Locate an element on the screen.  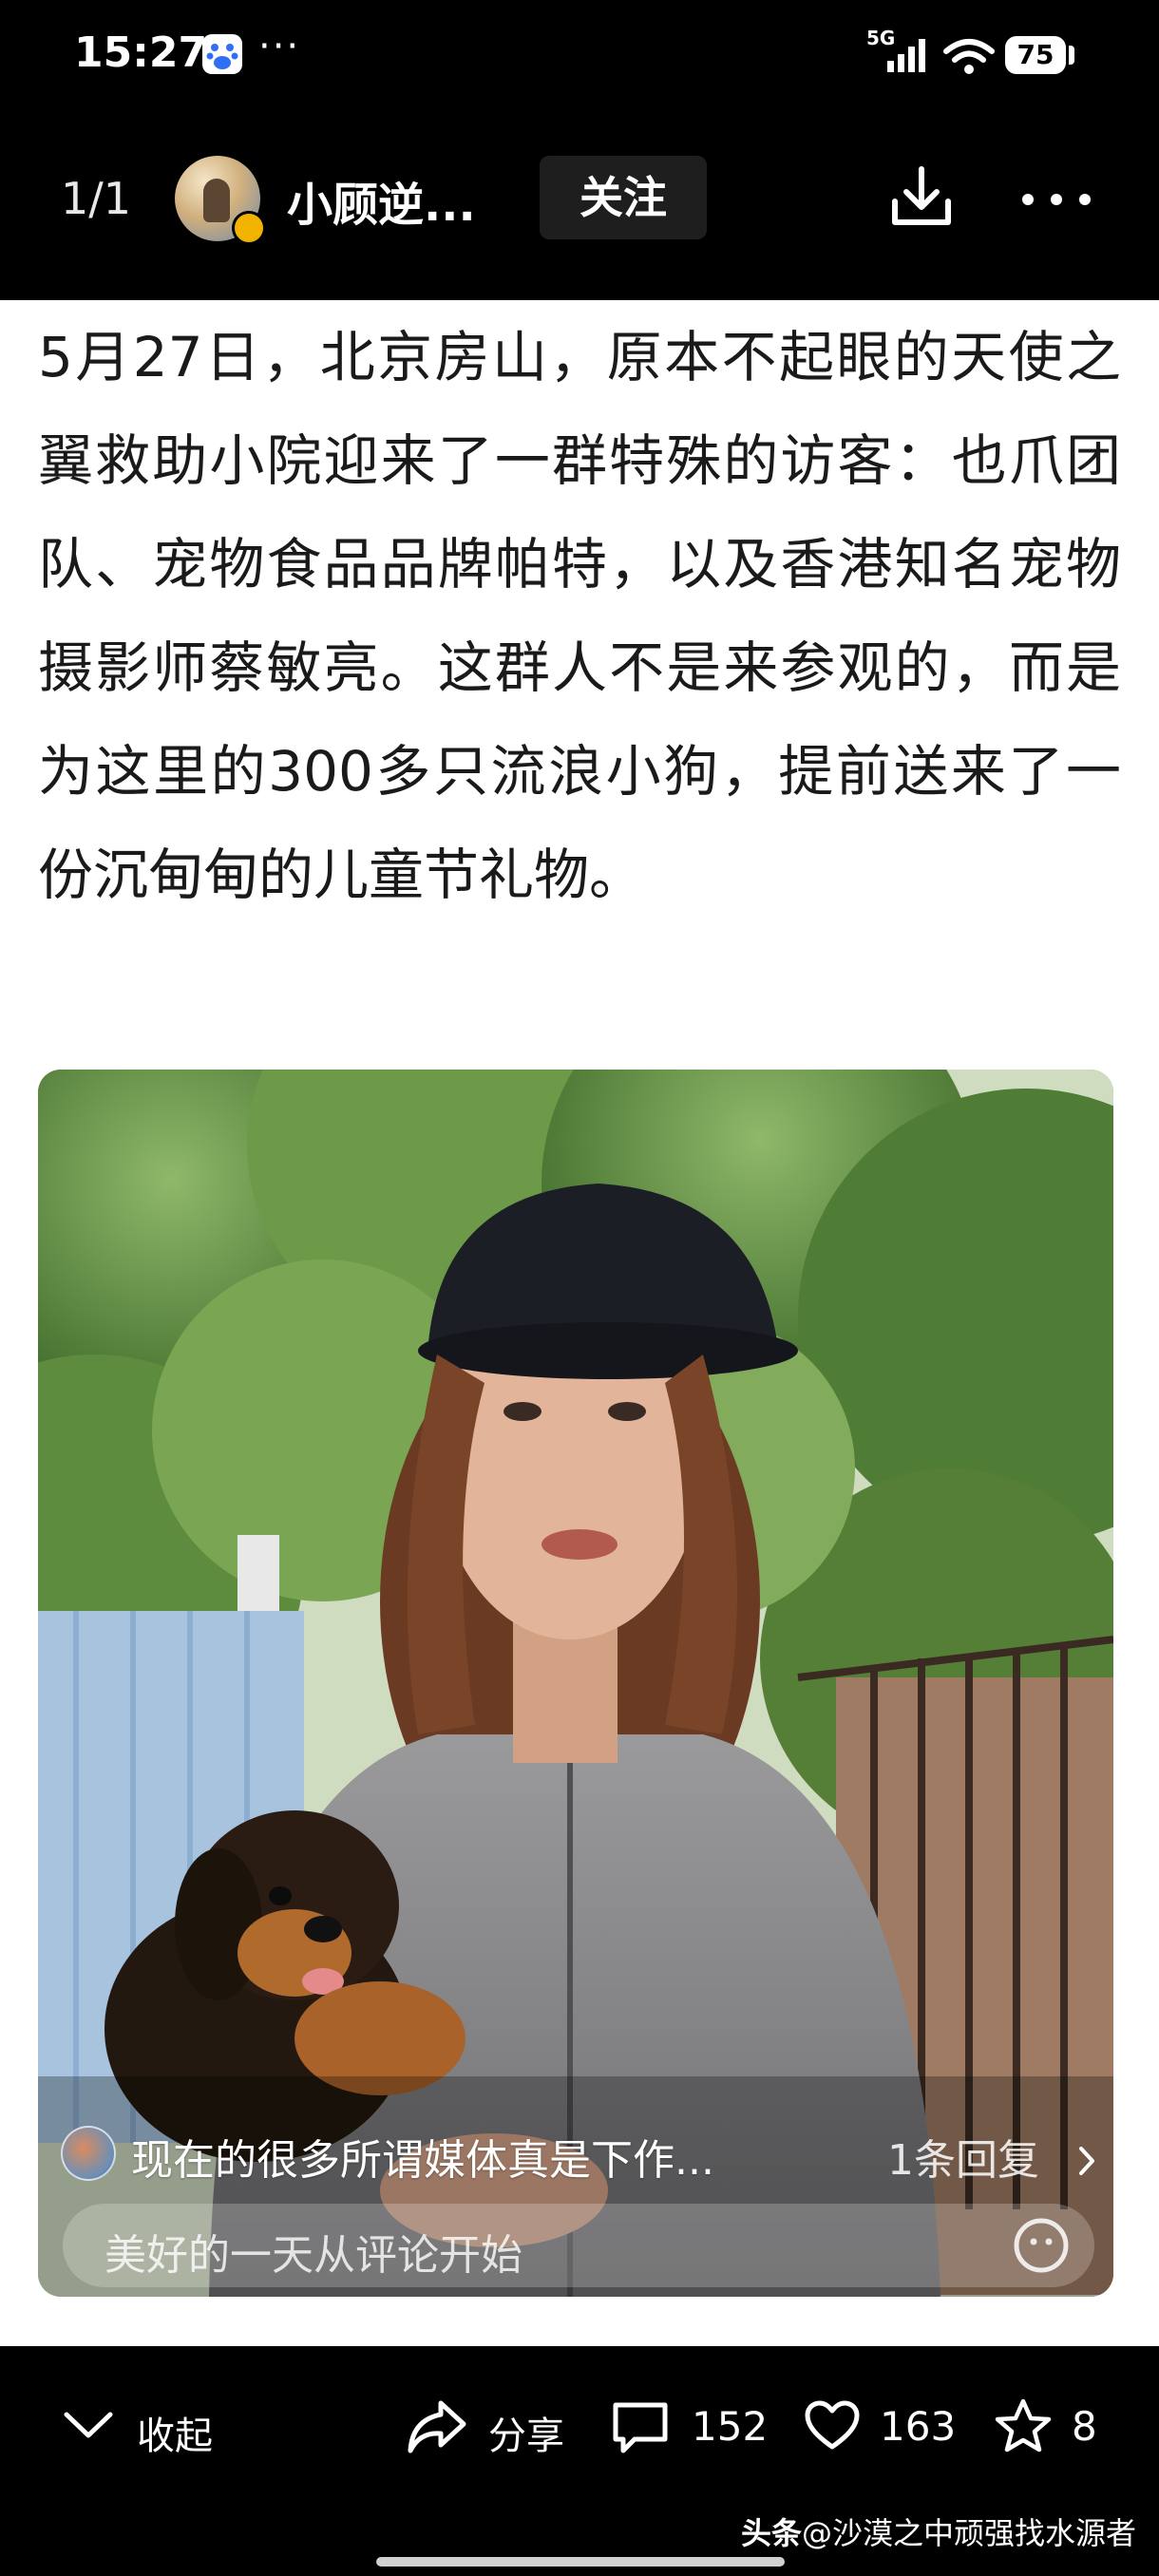
top-comment-preview: 现在的很多所谓媒体真是下作... 1条回复 is located at coordinates (576, 2152).